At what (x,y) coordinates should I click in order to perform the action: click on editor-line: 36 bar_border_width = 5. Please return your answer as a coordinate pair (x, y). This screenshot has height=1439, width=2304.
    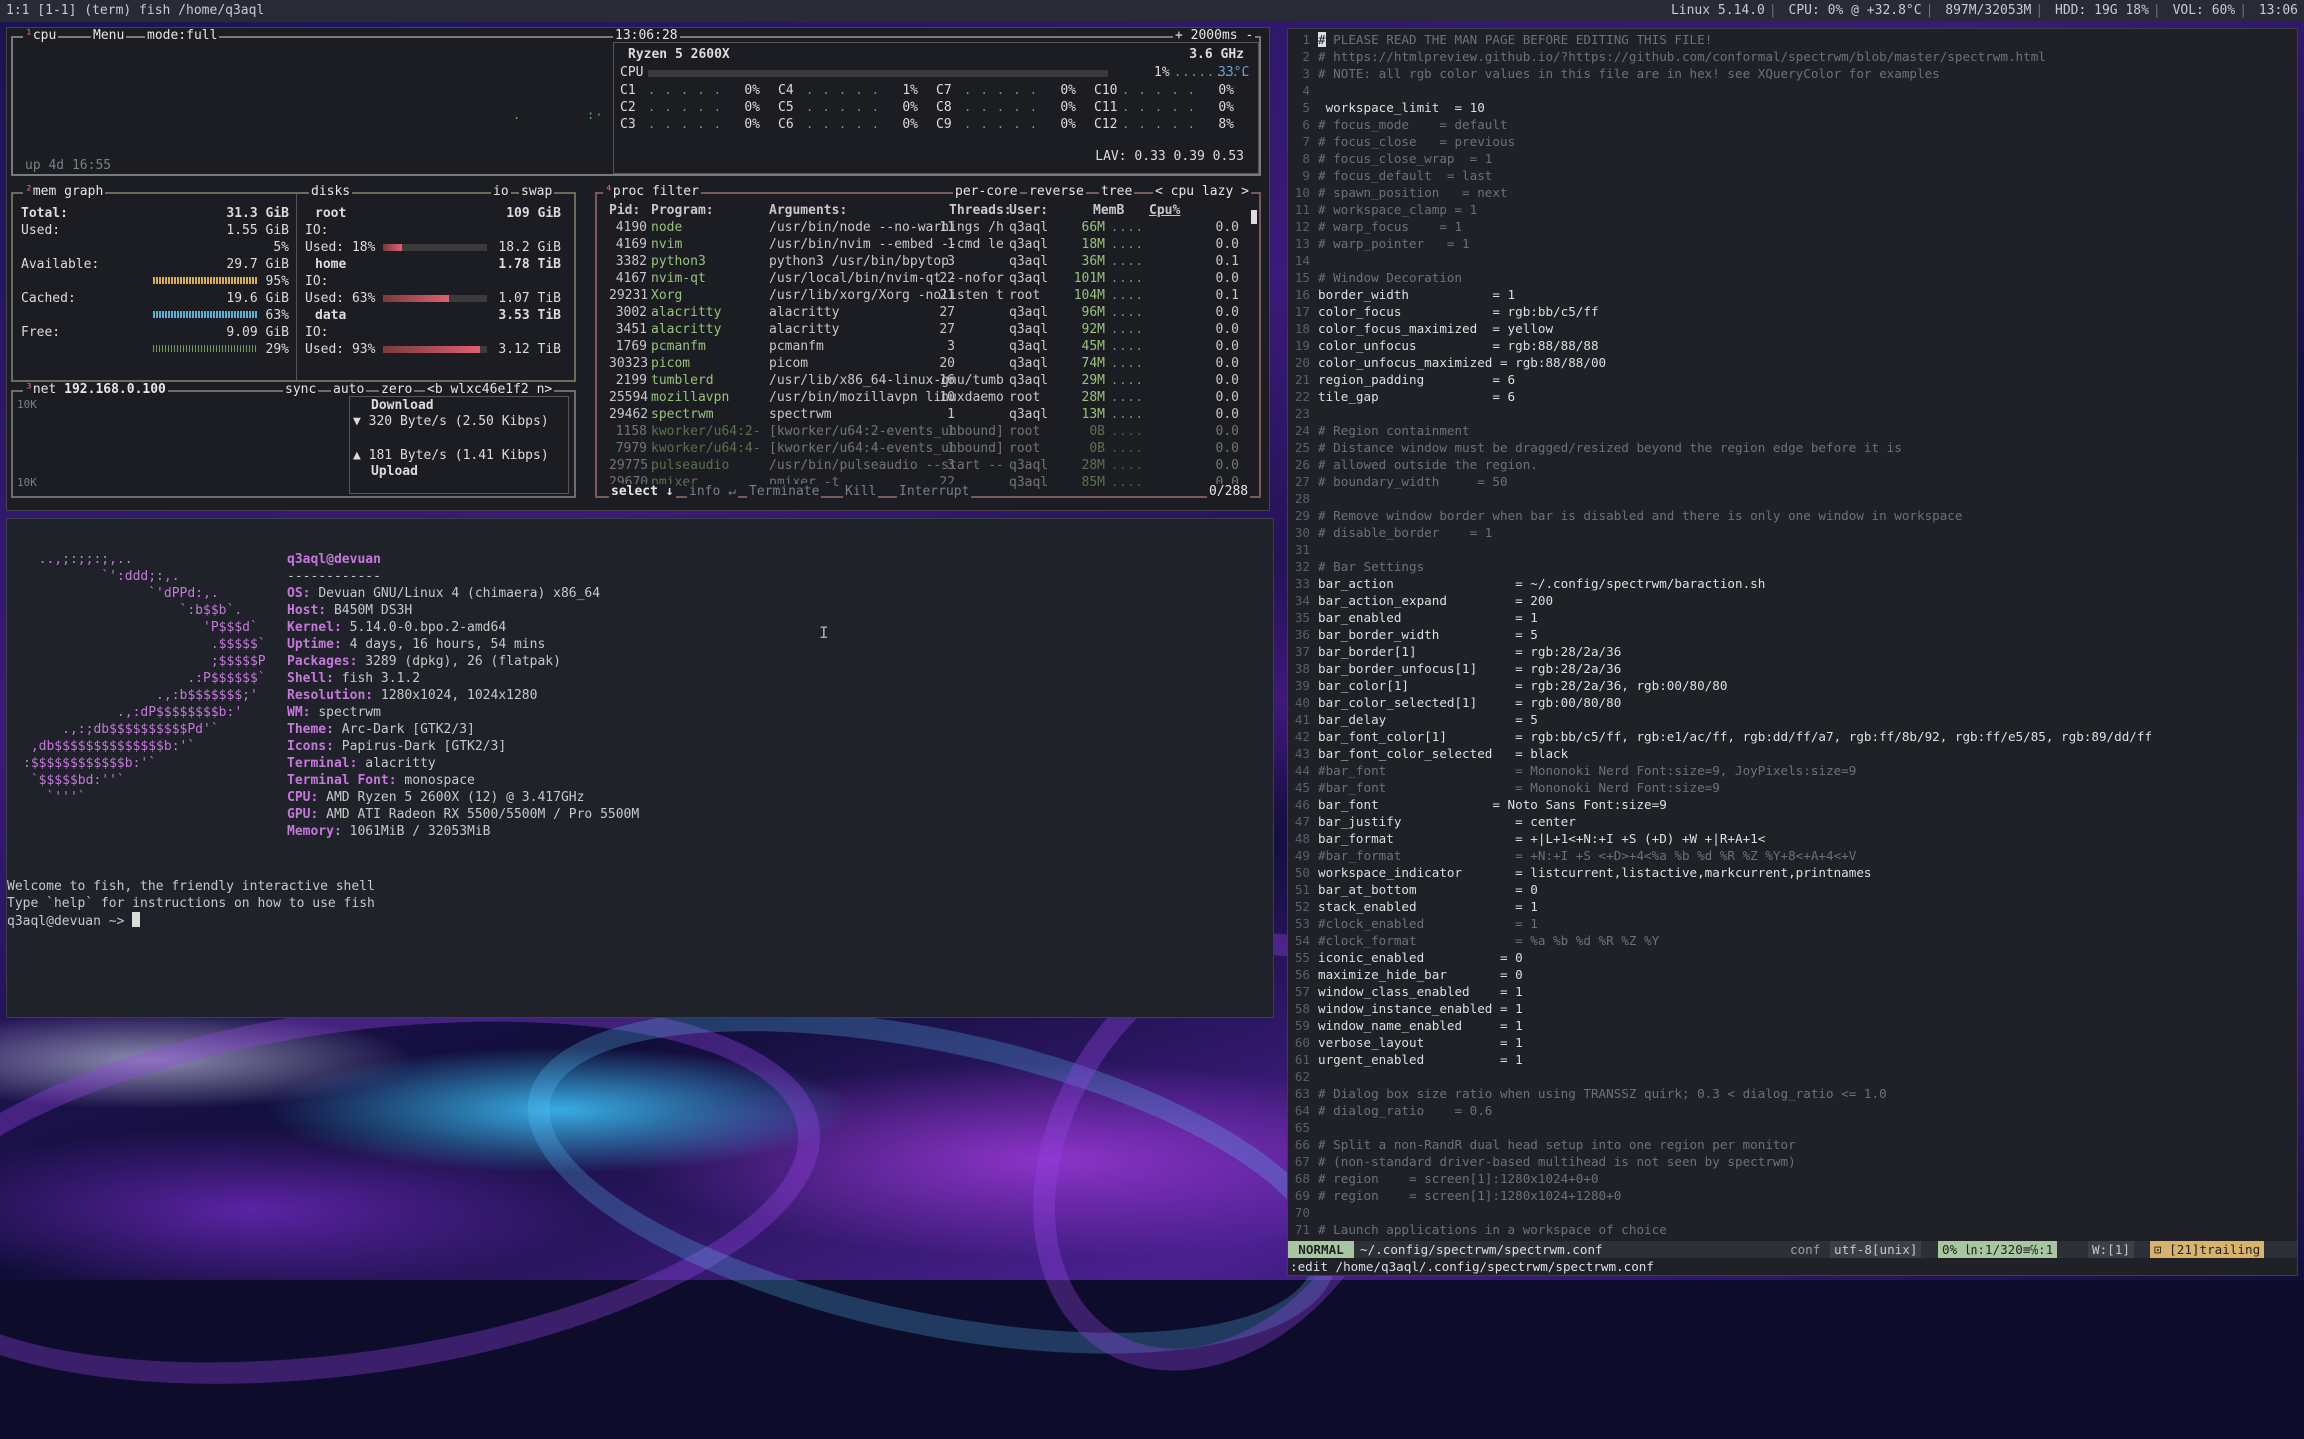
    Looking at the image, I should click on (1413, 634).